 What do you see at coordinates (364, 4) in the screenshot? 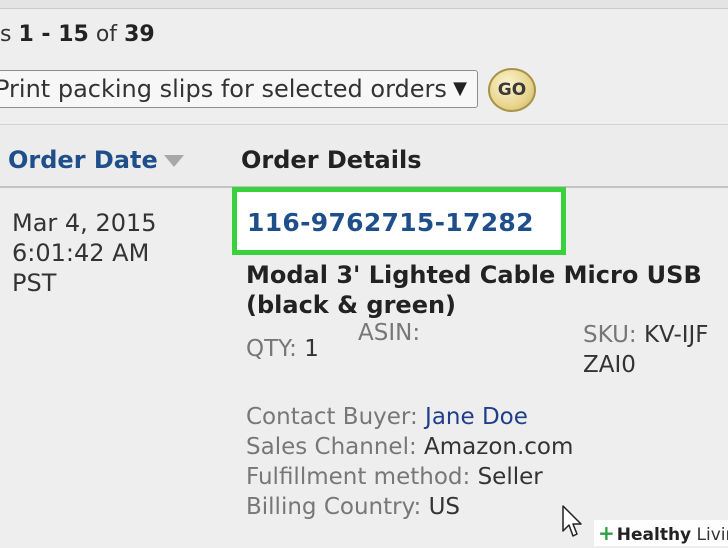
I see `top-border` at bounding box center [364, 4].